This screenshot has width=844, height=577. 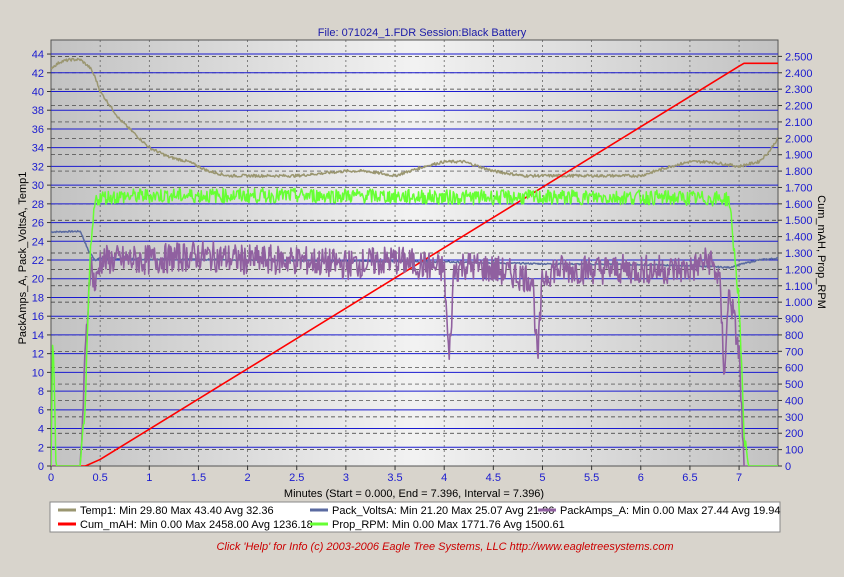 I want to click on y-left-tick-label: 8, so click(x=41, y=392).